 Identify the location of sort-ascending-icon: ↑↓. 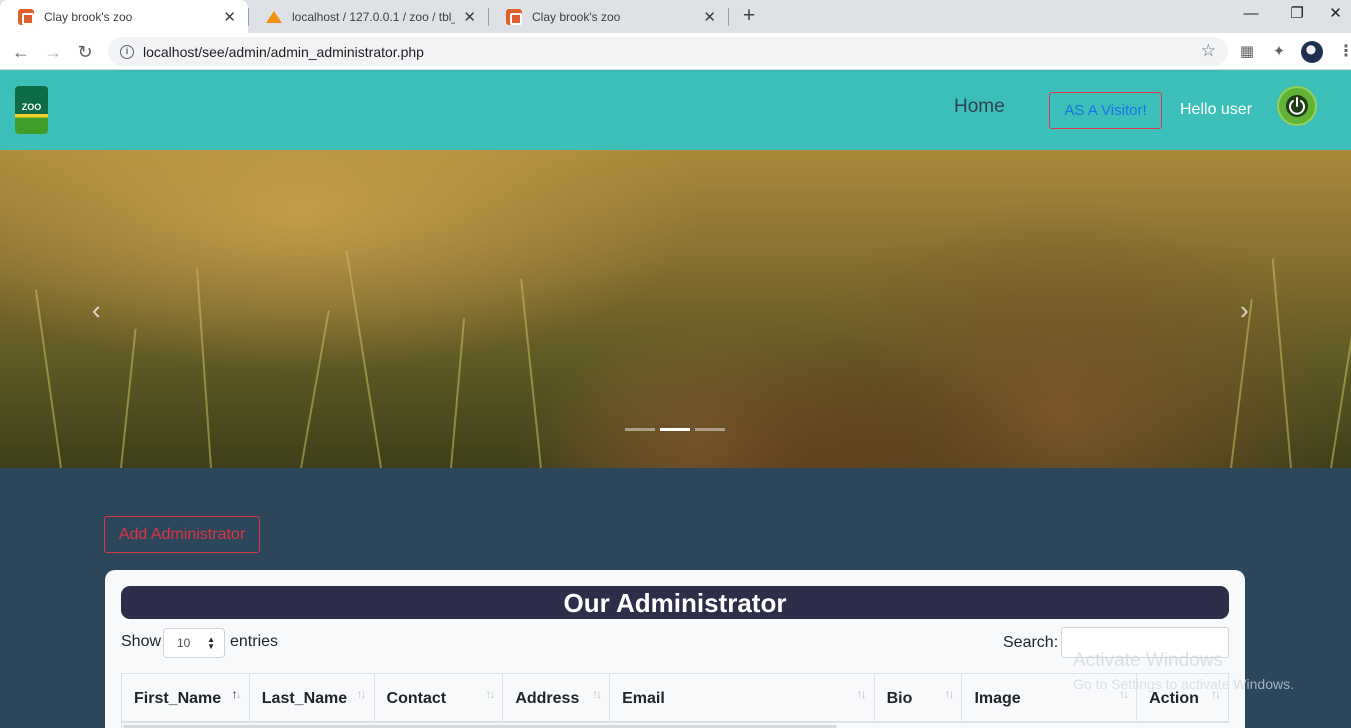
(236, 694).